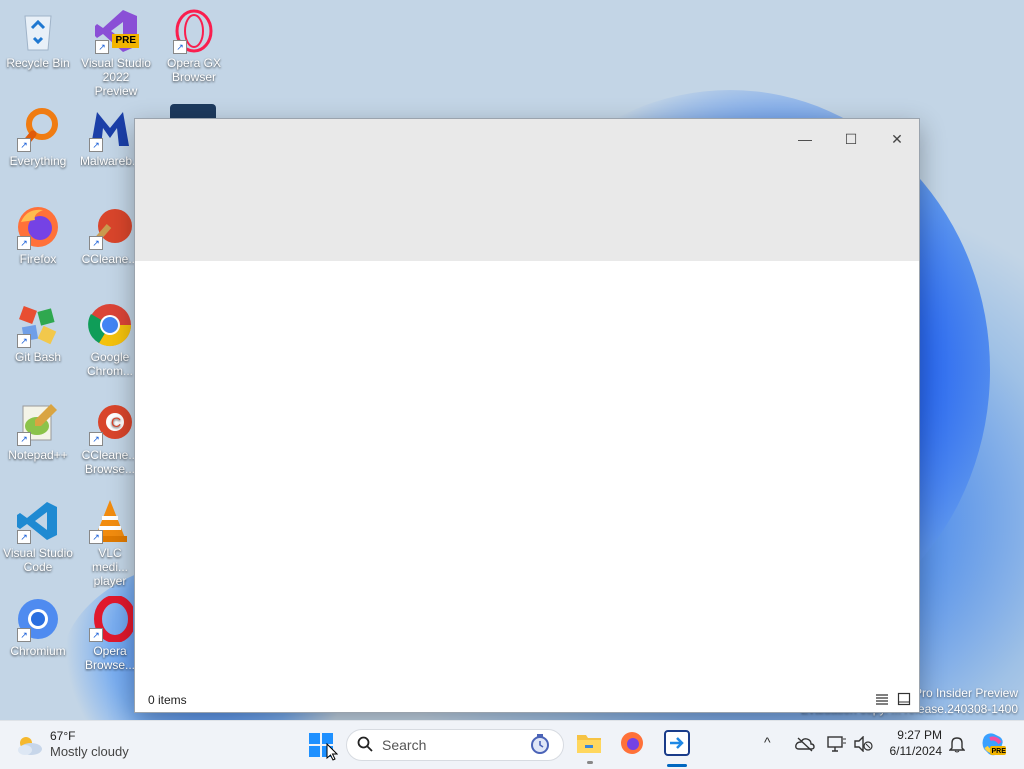 This screenshot has width=1024, height=769. What do you see at coordinates (911, 743) in the screenshot?
I see `clock: 9:27 PM 6/11/2024` at bounding box center [911, 743].